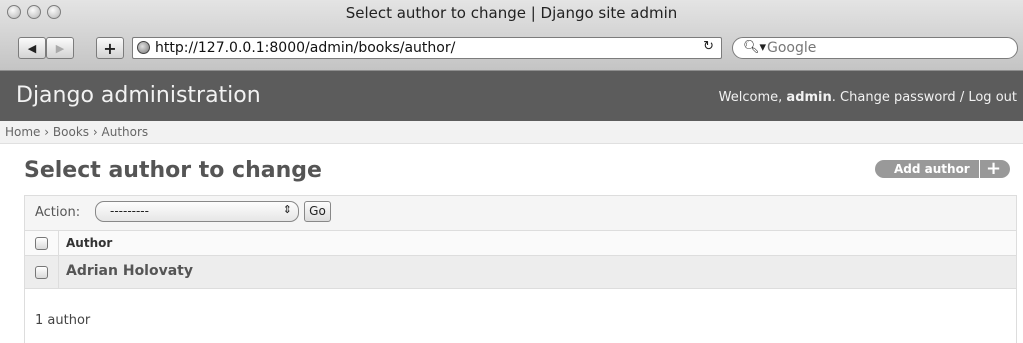 The image size is (1023, 343). What do you see at coordinates (129, 271) in the screenshot?
I see `author-link: Adrian Holovaty` at bounding box center [129, 271].